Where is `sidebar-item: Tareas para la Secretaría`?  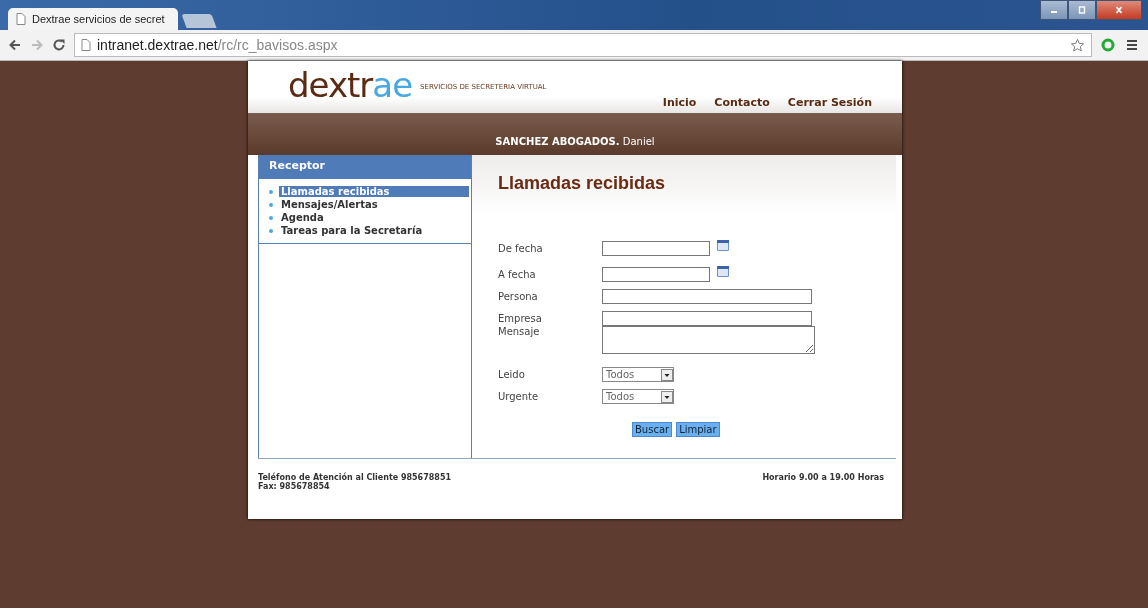
sidebar-item: Tareas para la Secretaría is located at coordinates (375, 230).